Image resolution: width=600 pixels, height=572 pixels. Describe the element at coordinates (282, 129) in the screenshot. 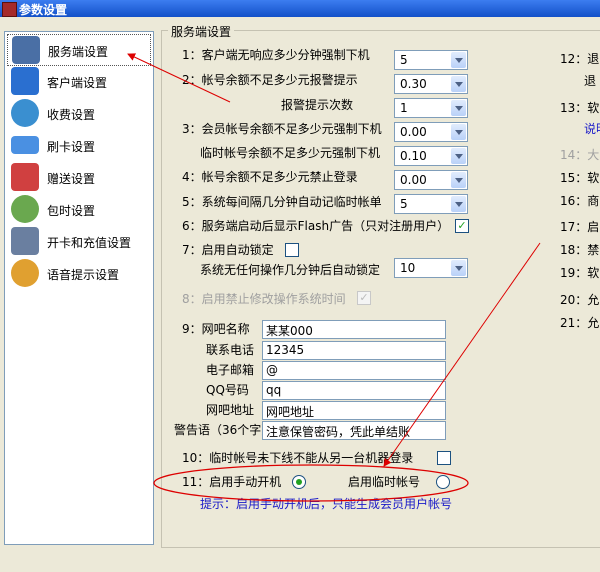

I see `setting-3-label: 3：会员帐号余额不足多少元强制下机` at that location.